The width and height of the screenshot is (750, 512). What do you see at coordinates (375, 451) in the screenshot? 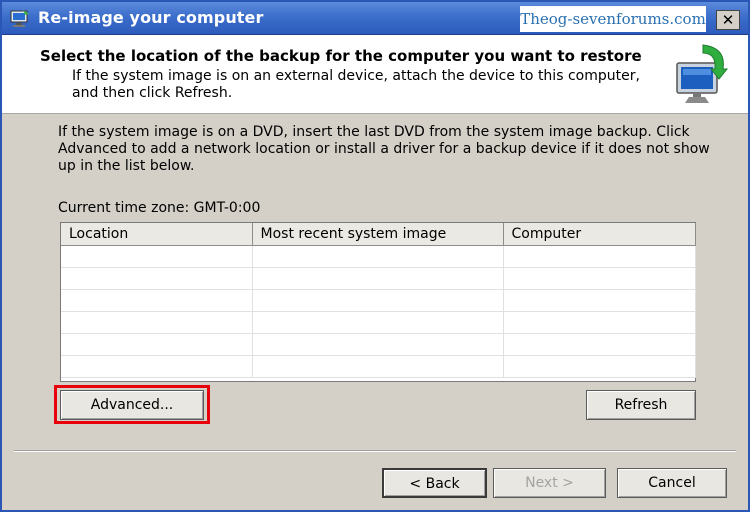
I see `footer-divider` at bounding box center [375, 451].